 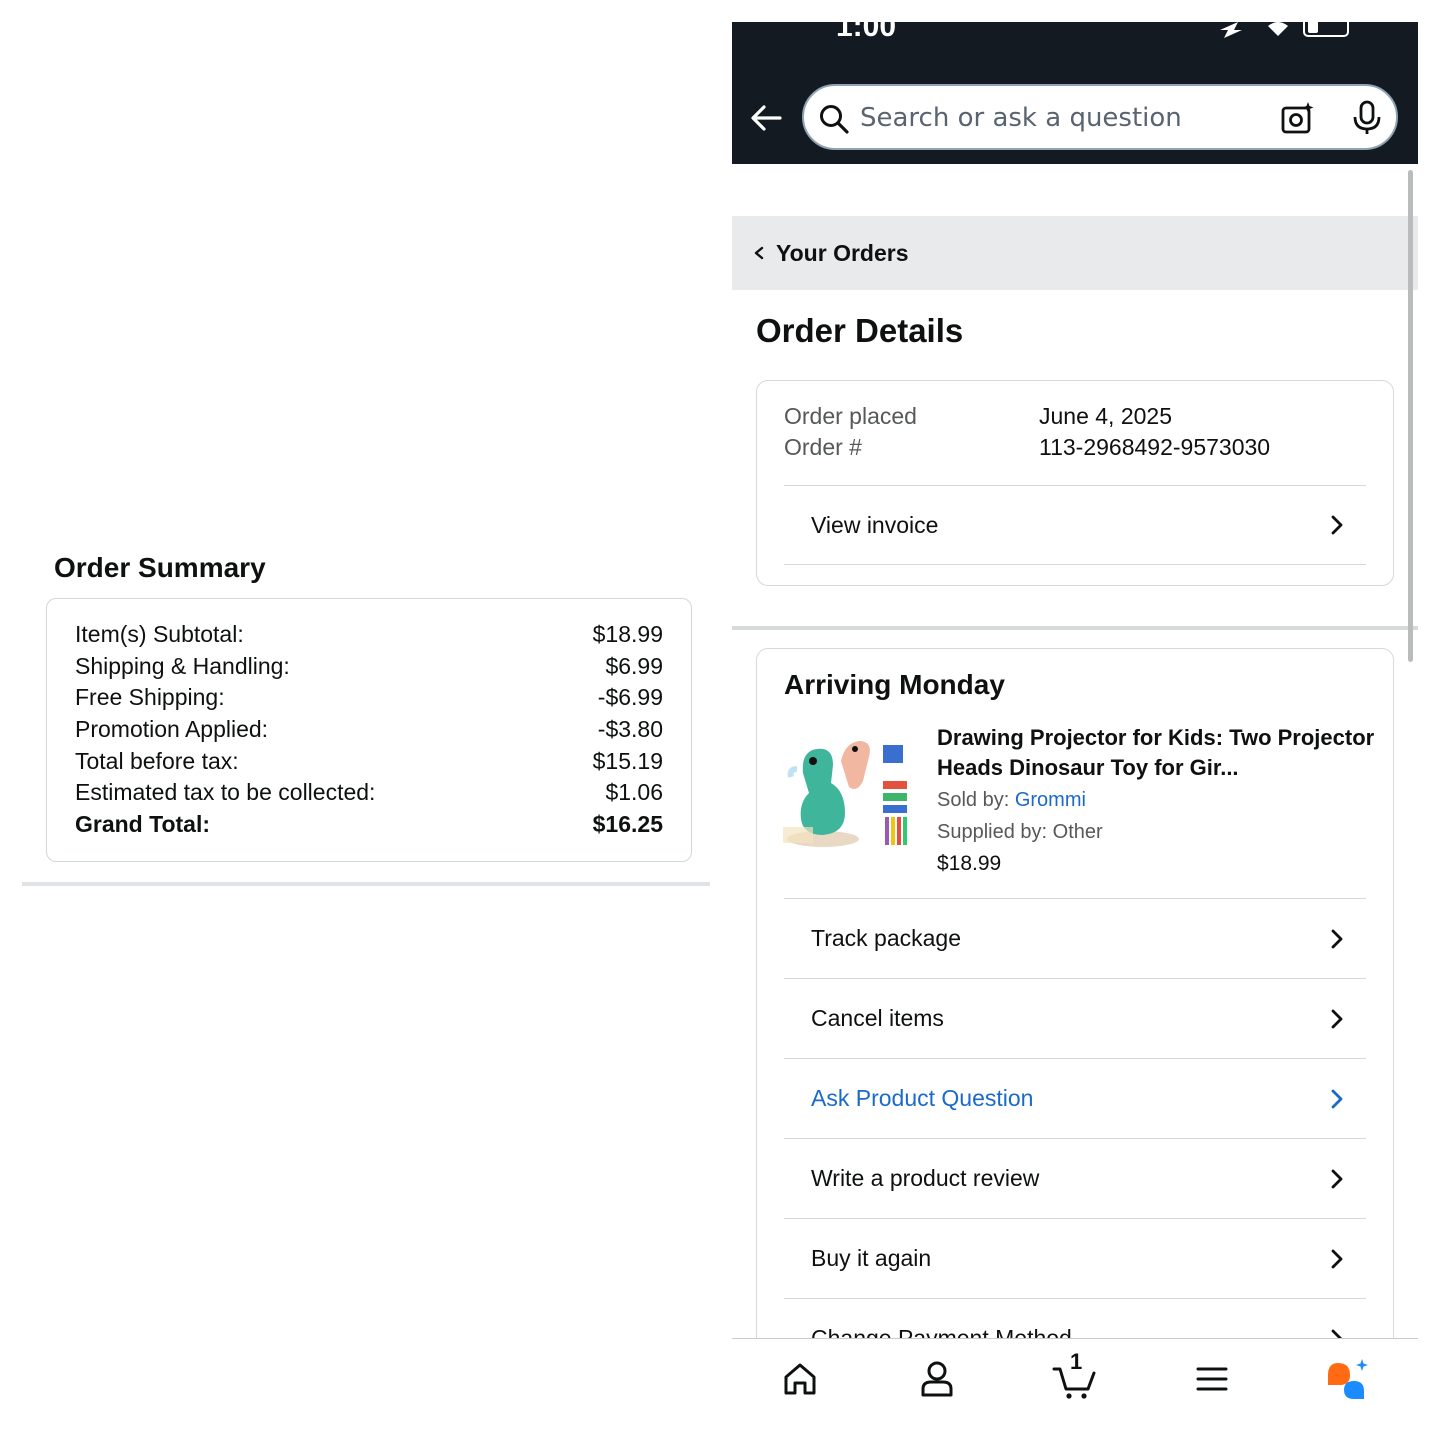 What do you see at coordinates (1011, 800) in the screenshot?
I see `sold-by: Sold by: Grommi` at bounding box center [1011, 800].